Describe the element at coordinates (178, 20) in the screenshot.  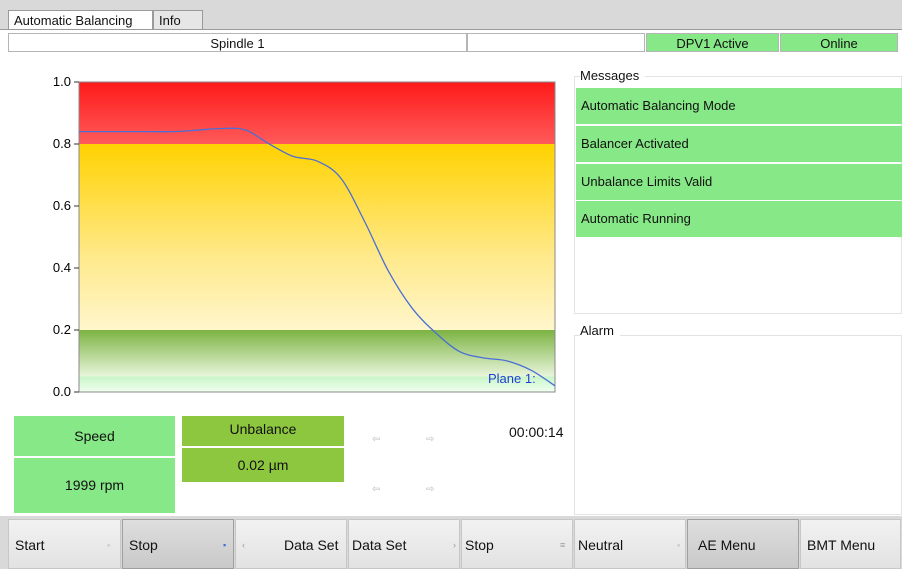
I see `tab-info: Info` at that location.